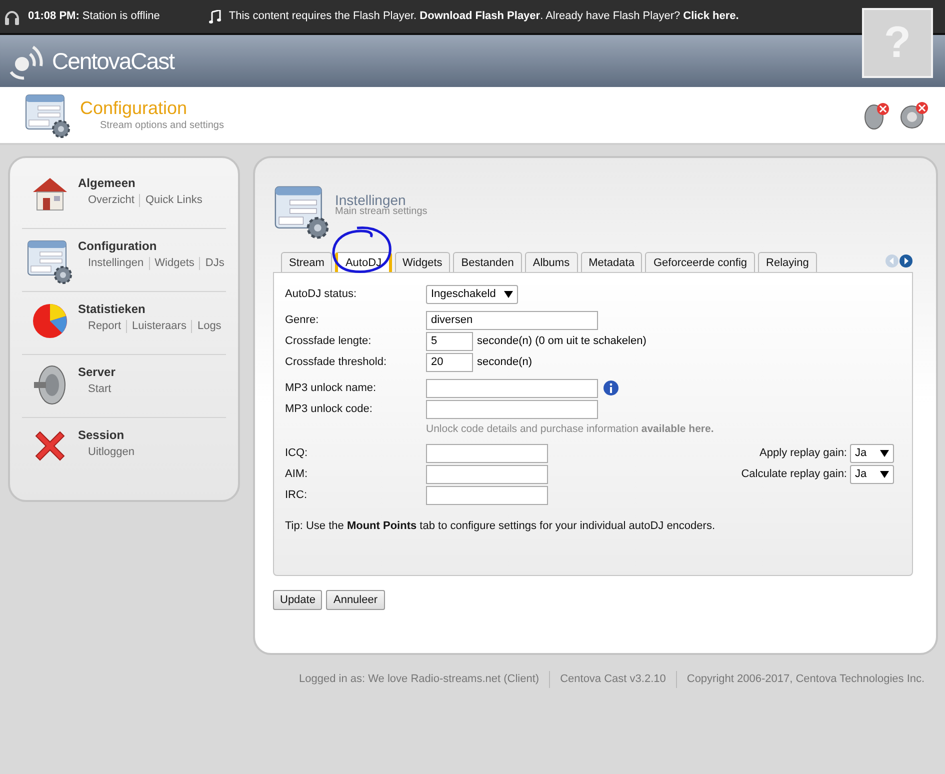 The height and width of the screenshot is (774, 945). Describe the element at coordinates (331, 388) in the screenshot. I see `field-label: MP3 unlock name:` at that location.